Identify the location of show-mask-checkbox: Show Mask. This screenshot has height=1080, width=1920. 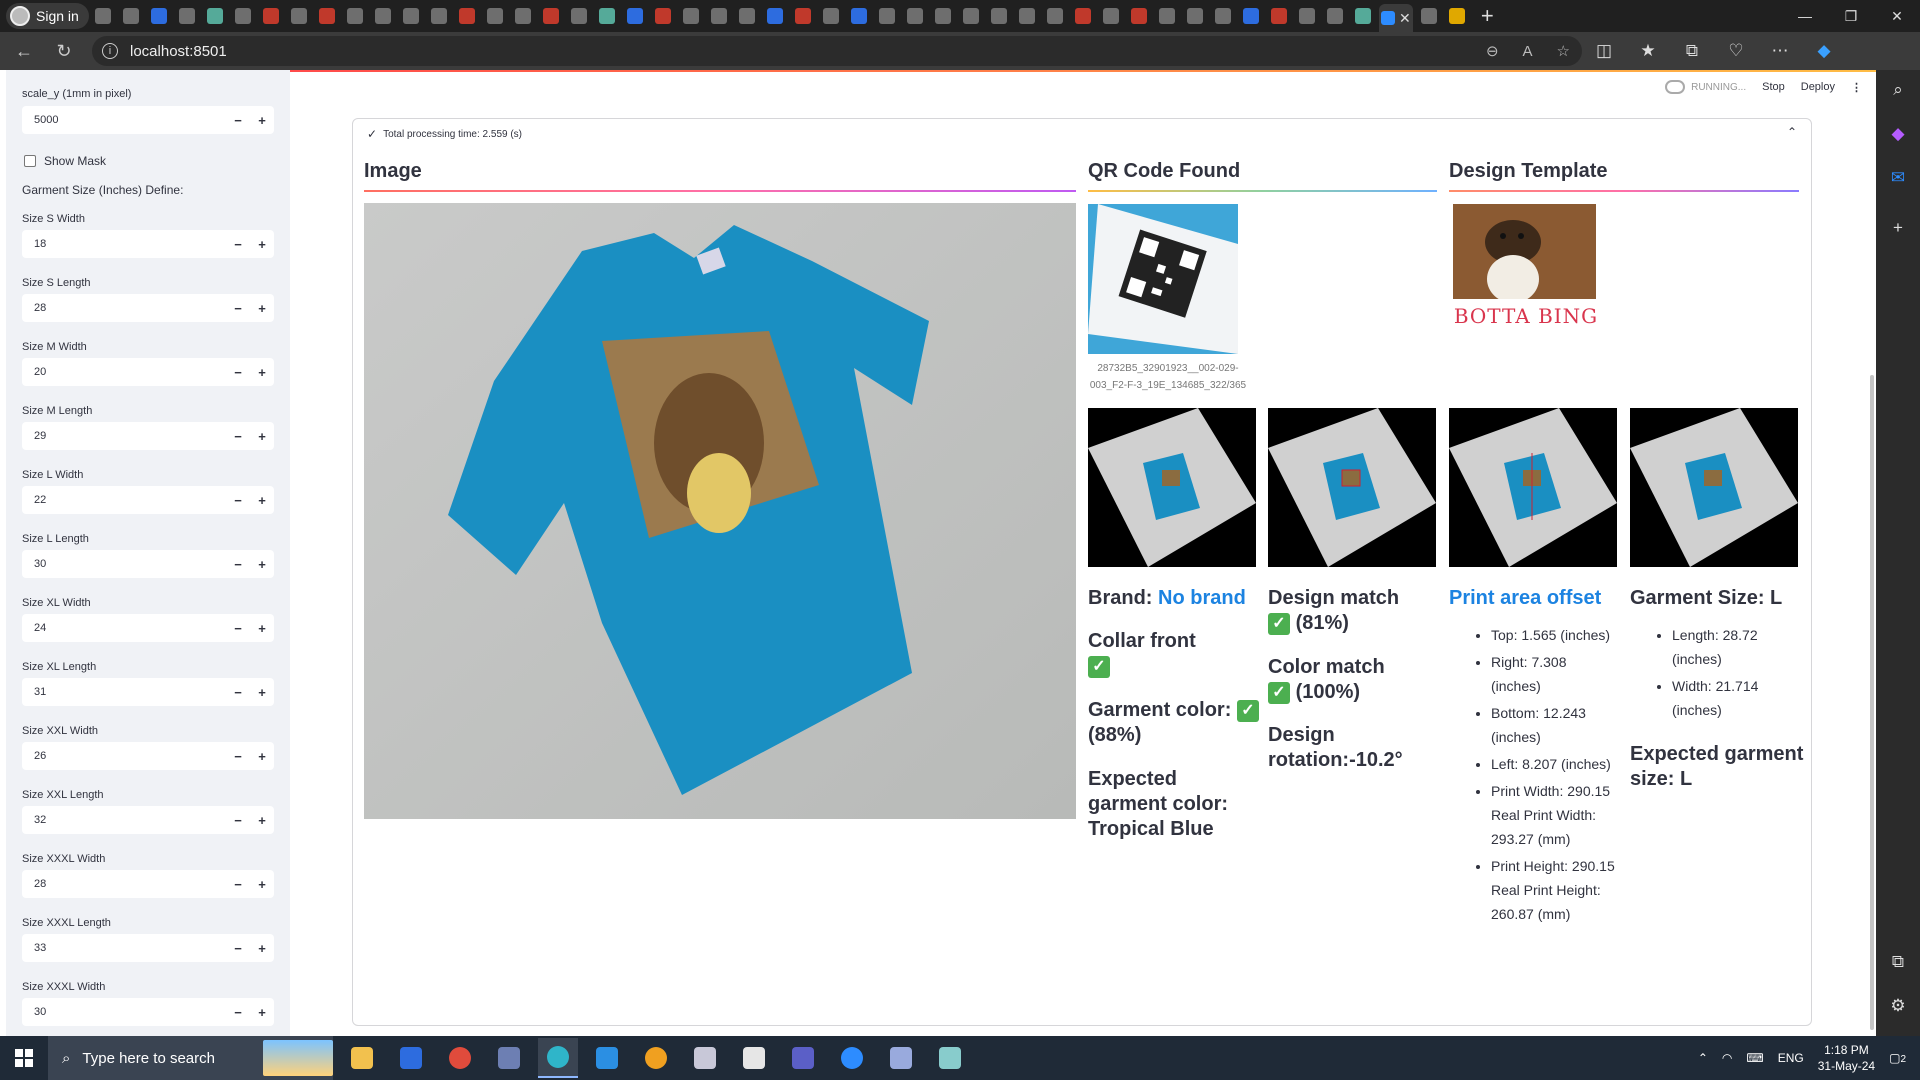
(65, 161).